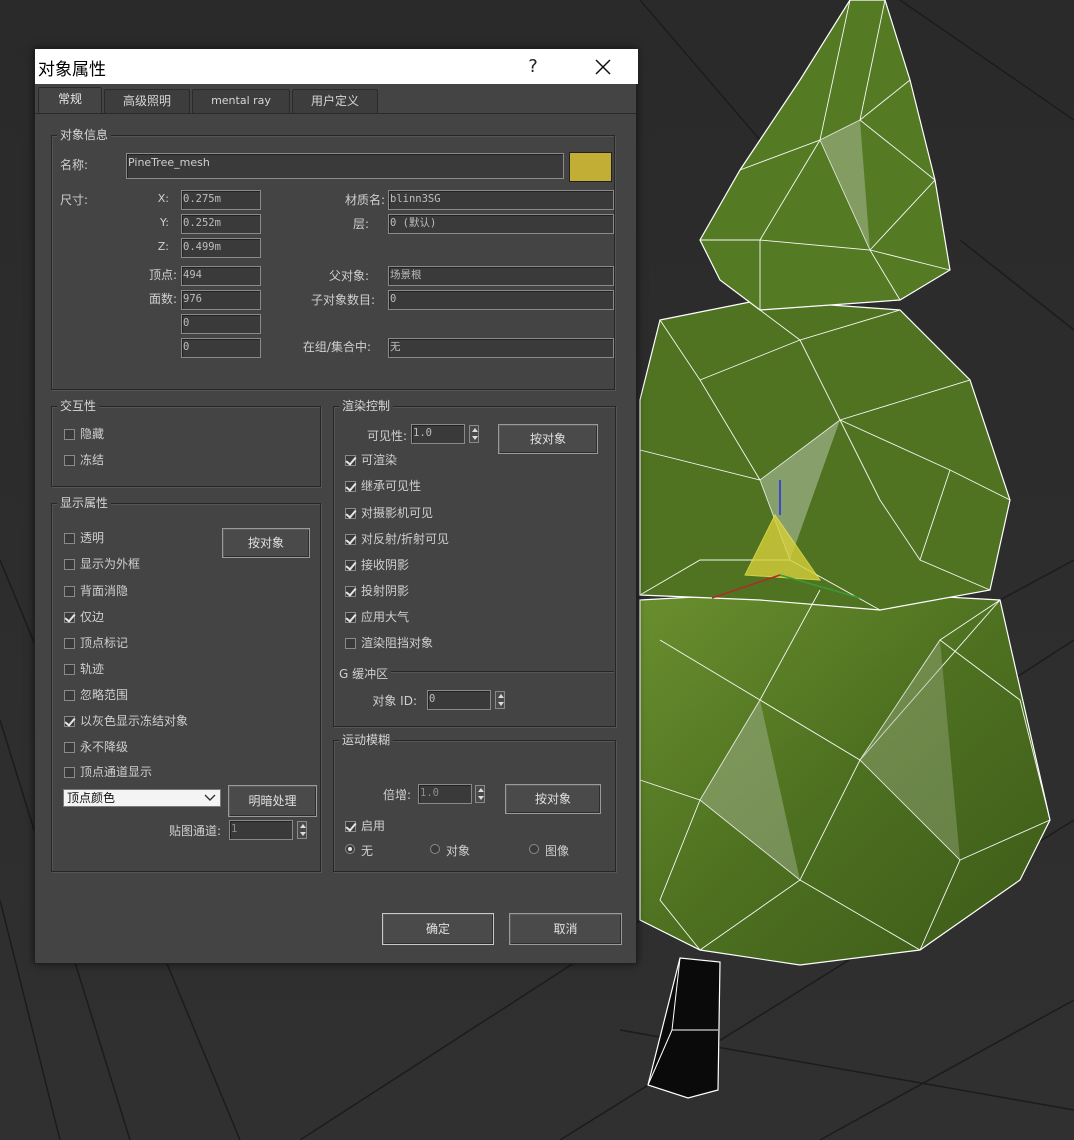 The height and width of the screenshot is (1140, 1074). Describe the element at coordinates (142, 798) in the screenshot. I see `vertex-channel-select: 顶点颜色` at that location.